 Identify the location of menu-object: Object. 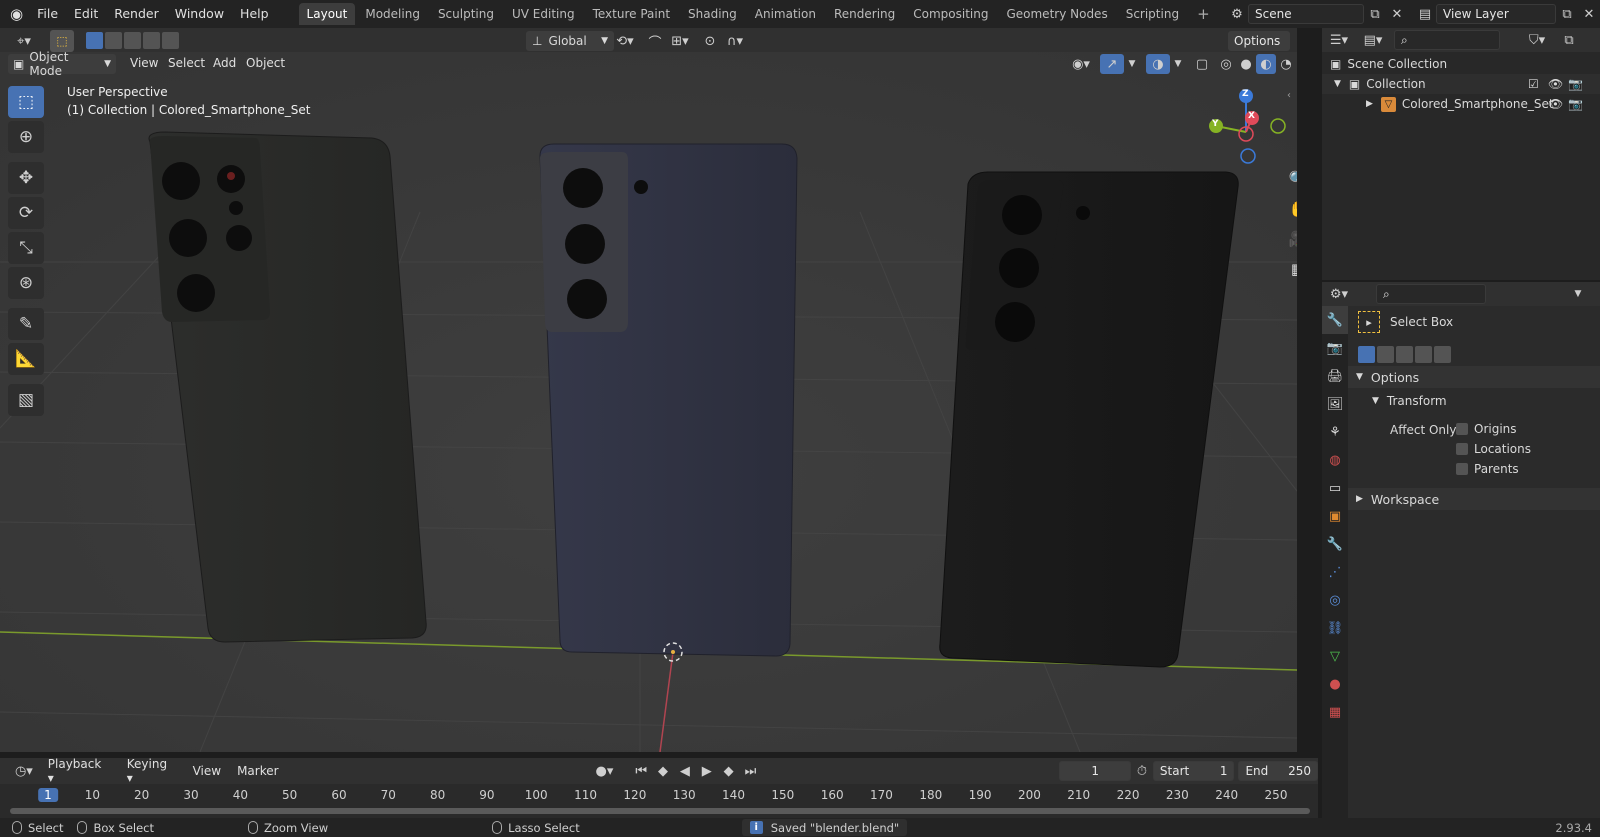
(265, 63).